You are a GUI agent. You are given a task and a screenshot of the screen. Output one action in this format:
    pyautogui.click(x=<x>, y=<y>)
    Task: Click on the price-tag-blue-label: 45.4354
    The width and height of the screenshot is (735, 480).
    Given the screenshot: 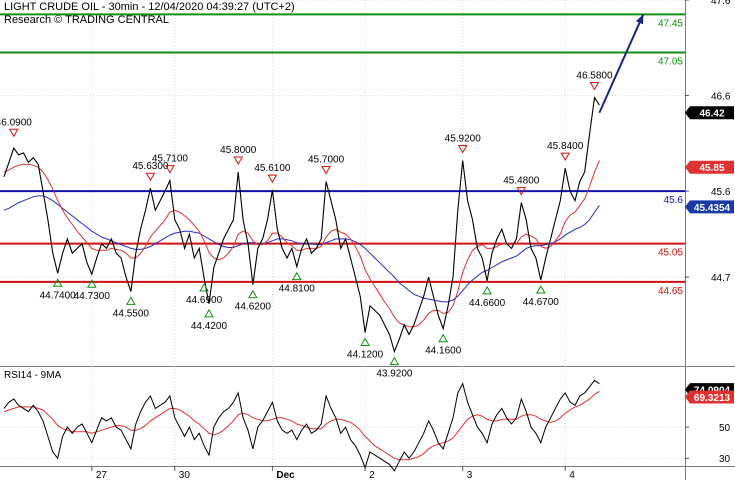 What is the action you would take?
    pyautogui.click(x=712, y=208)
    